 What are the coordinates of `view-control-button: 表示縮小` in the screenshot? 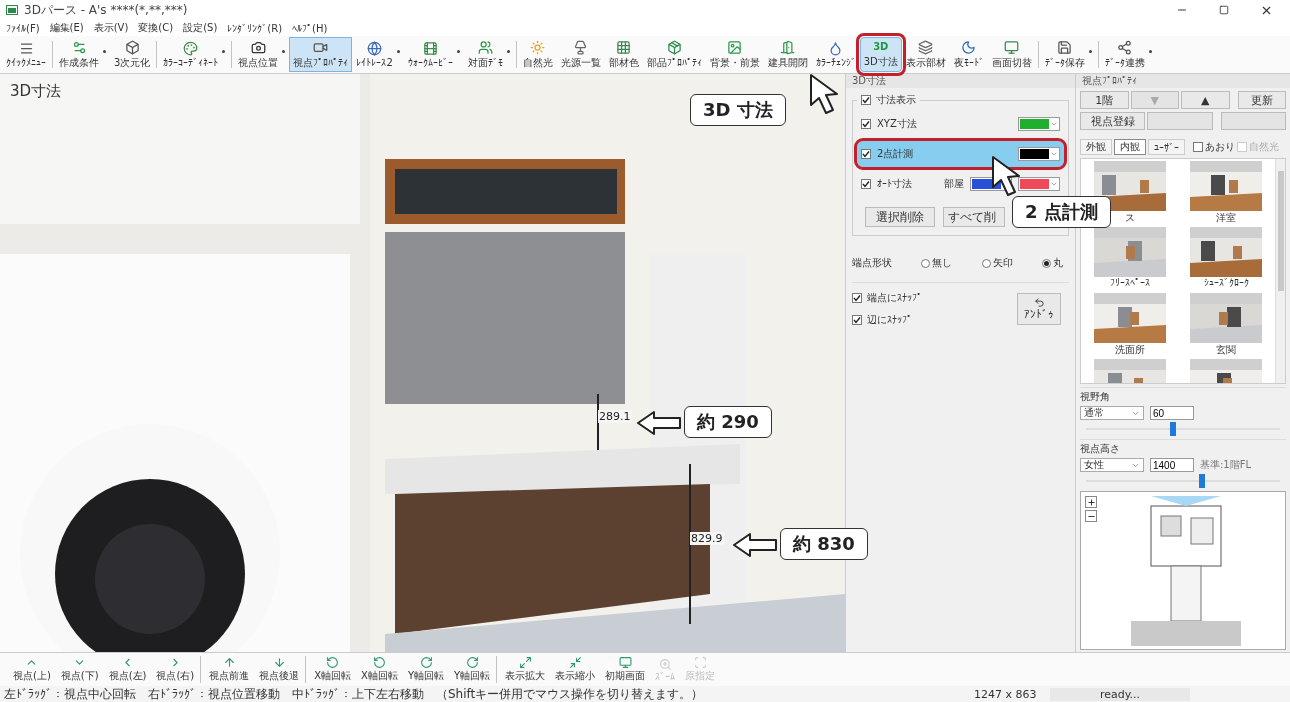 It's located at (575, 669).